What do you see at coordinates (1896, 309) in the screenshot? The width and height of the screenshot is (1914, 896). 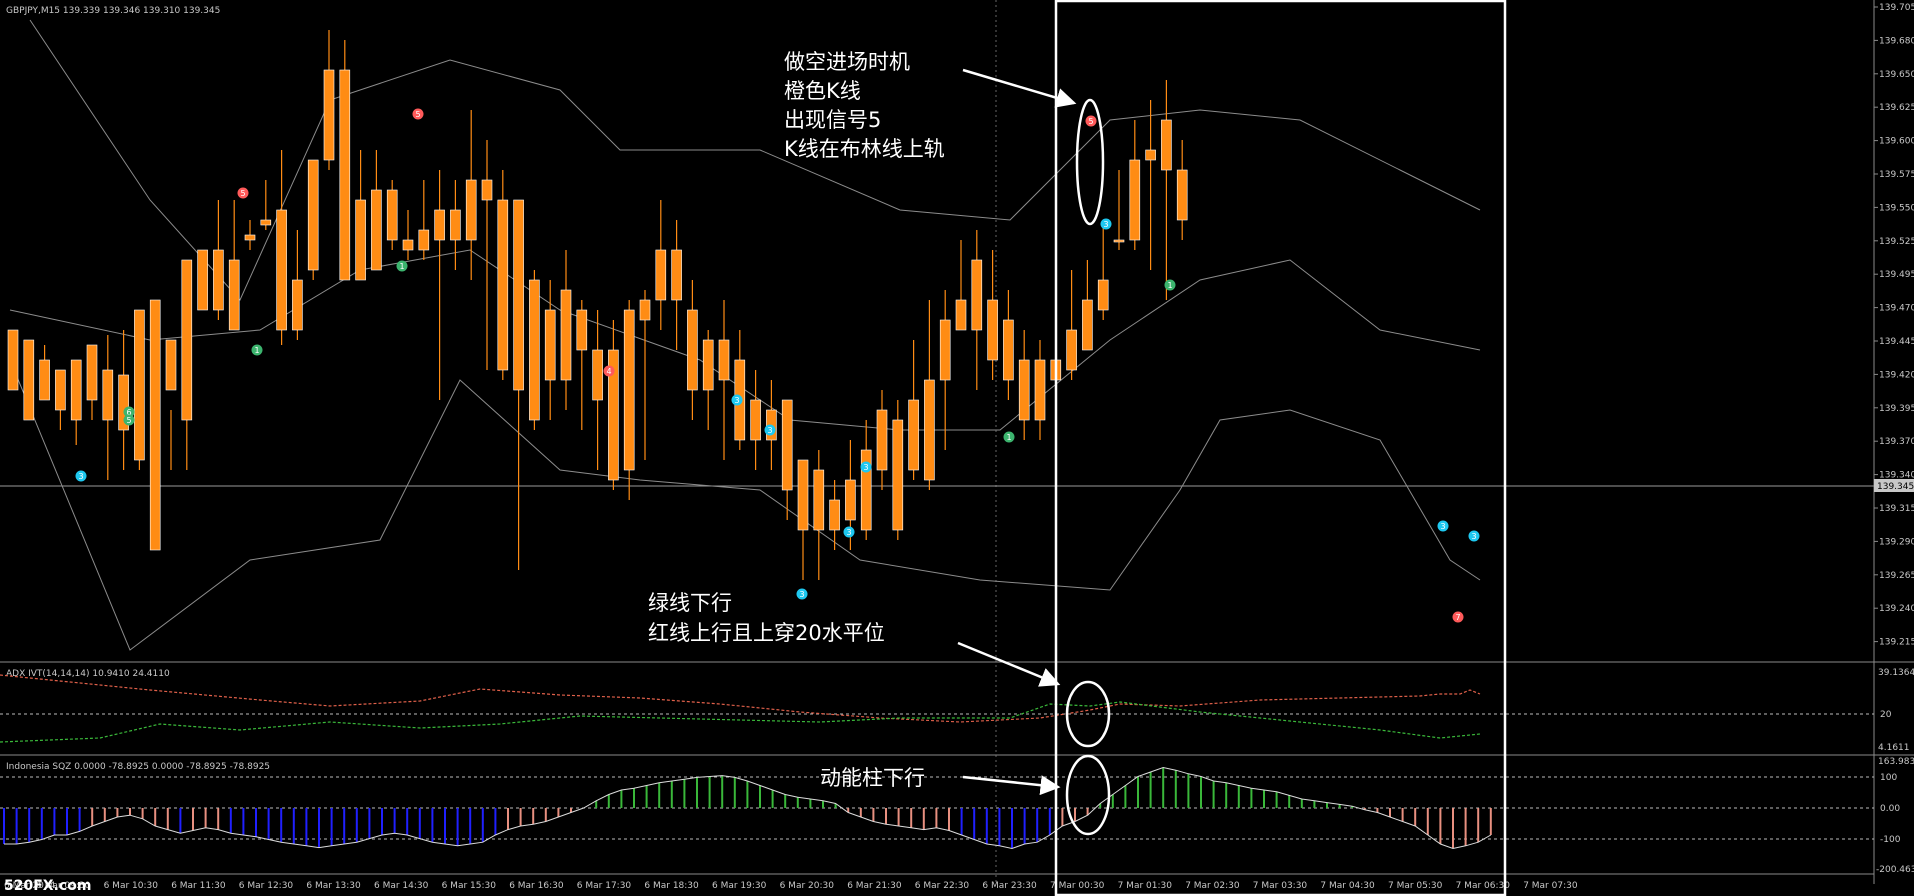 I see `price-tick-label: 139.470` at bounding box center [1896, 309].